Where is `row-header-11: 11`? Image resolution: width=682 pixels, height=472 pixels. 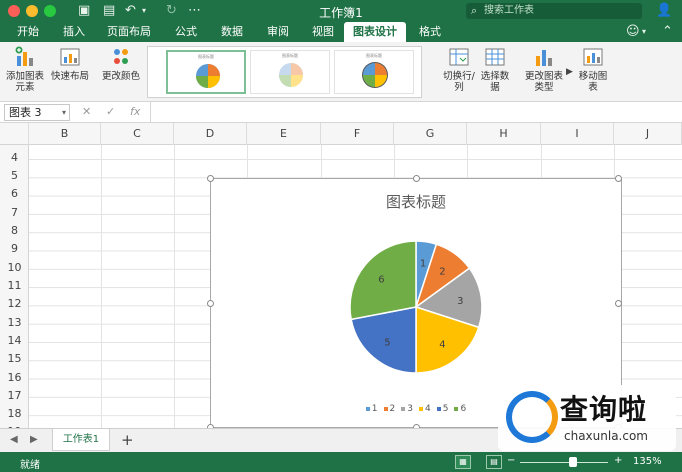 row-header-11: 11 is located at coordinates (14, 285).